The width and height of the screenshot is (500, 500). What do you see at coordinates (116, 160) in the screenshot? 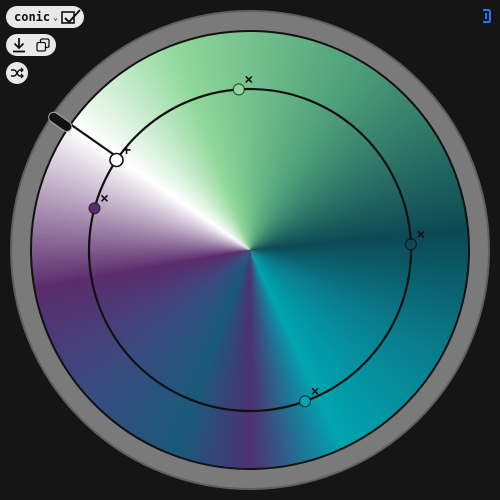
I see `handle-white-dot` at bounding box center [116, 160].